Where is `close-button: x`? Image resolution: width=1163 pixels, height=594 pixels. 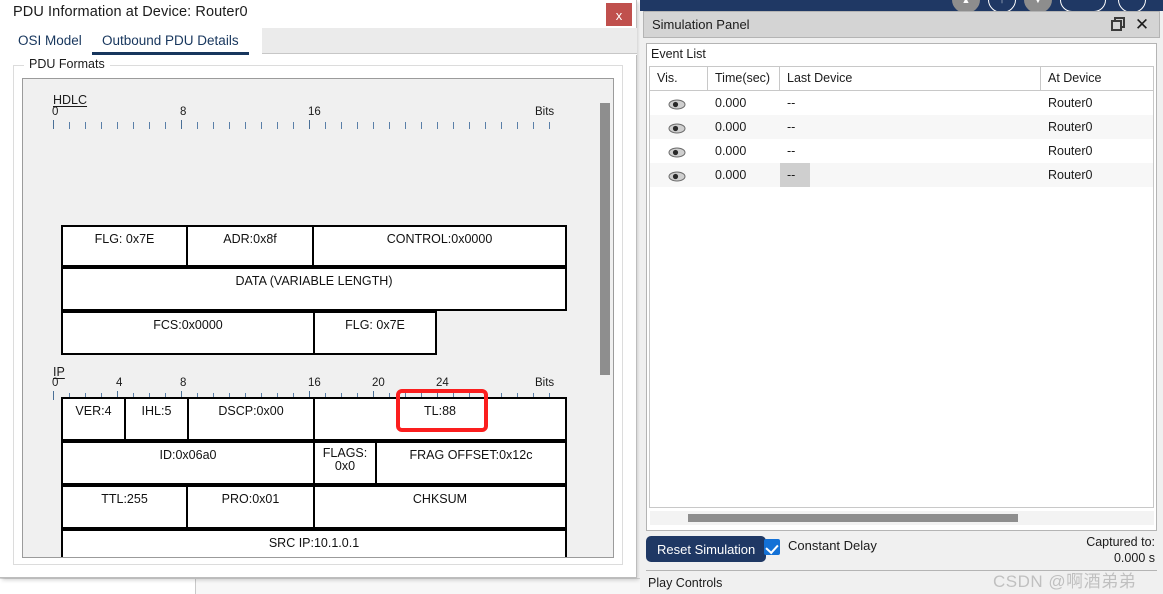 close-button: x is located at coordinates (619, 14).